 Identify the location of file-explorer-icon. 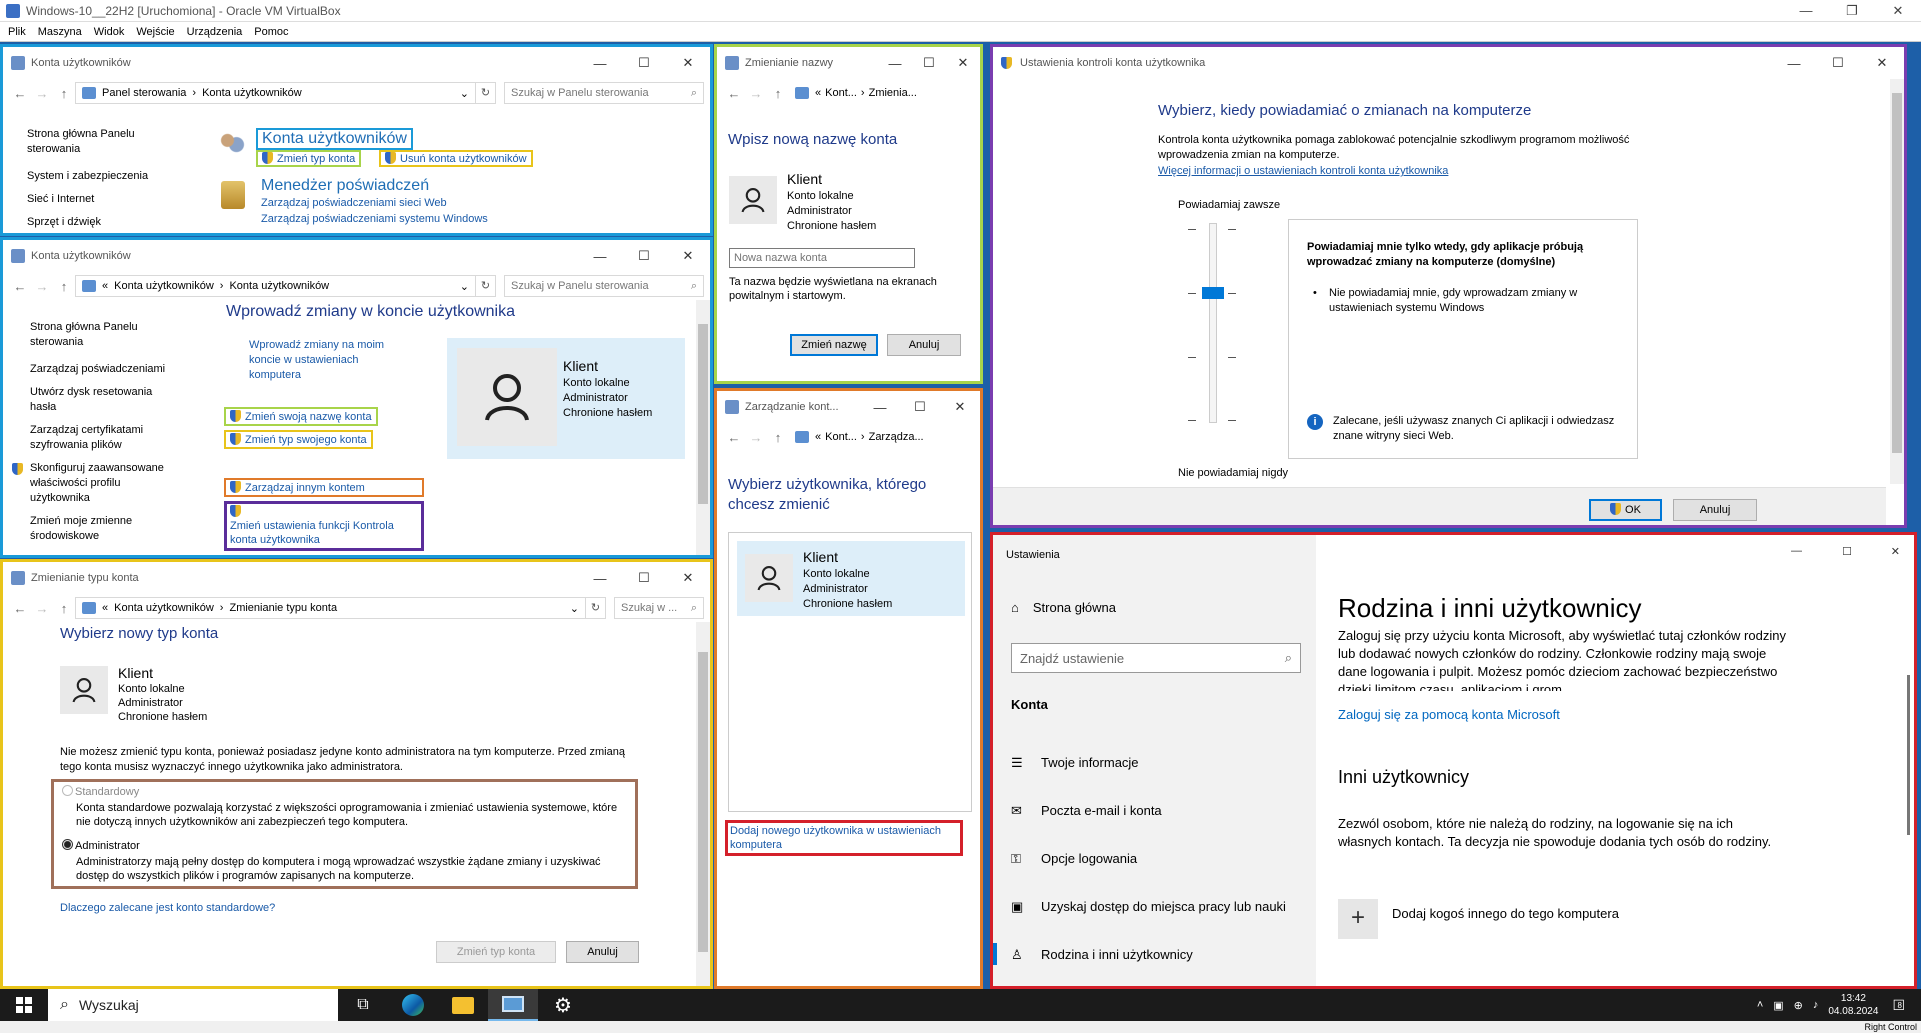
(463, 1005).